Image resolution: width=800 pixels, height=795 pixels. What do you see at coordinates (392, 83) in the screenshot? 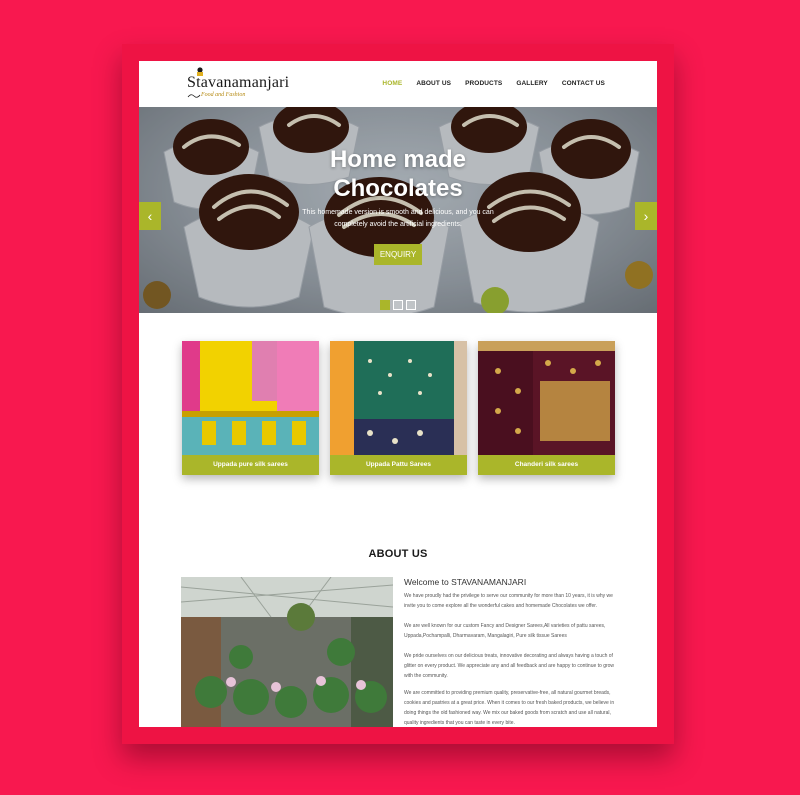
I see `nav-home: HOME` at bounding box center [392, 83].